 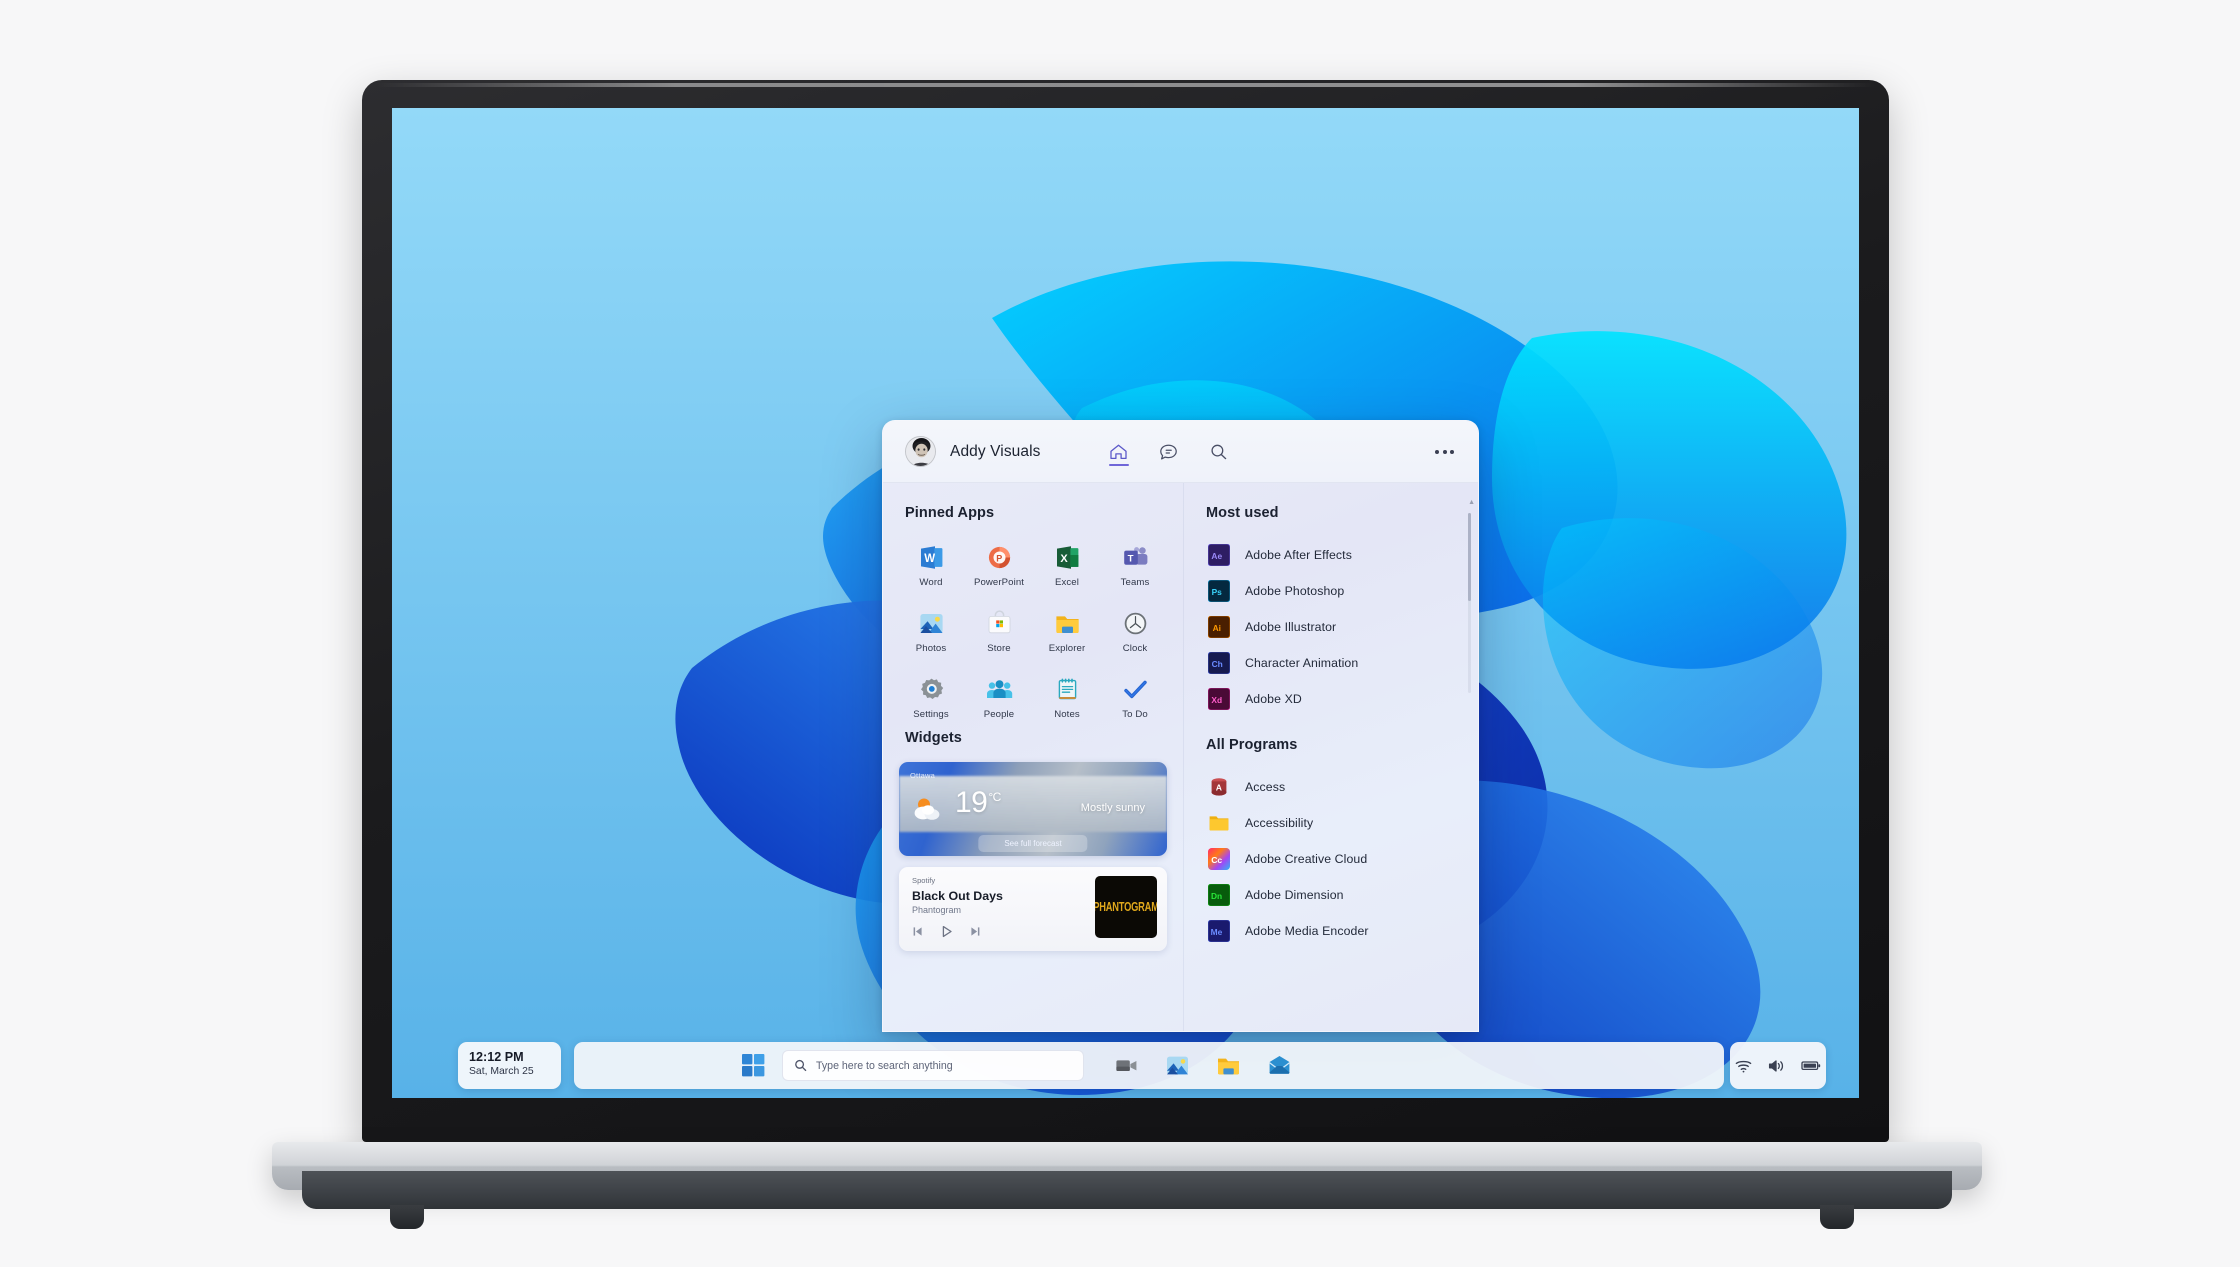 I want to click on pinned-app-label: Excel, so click(x=1067, y=582).